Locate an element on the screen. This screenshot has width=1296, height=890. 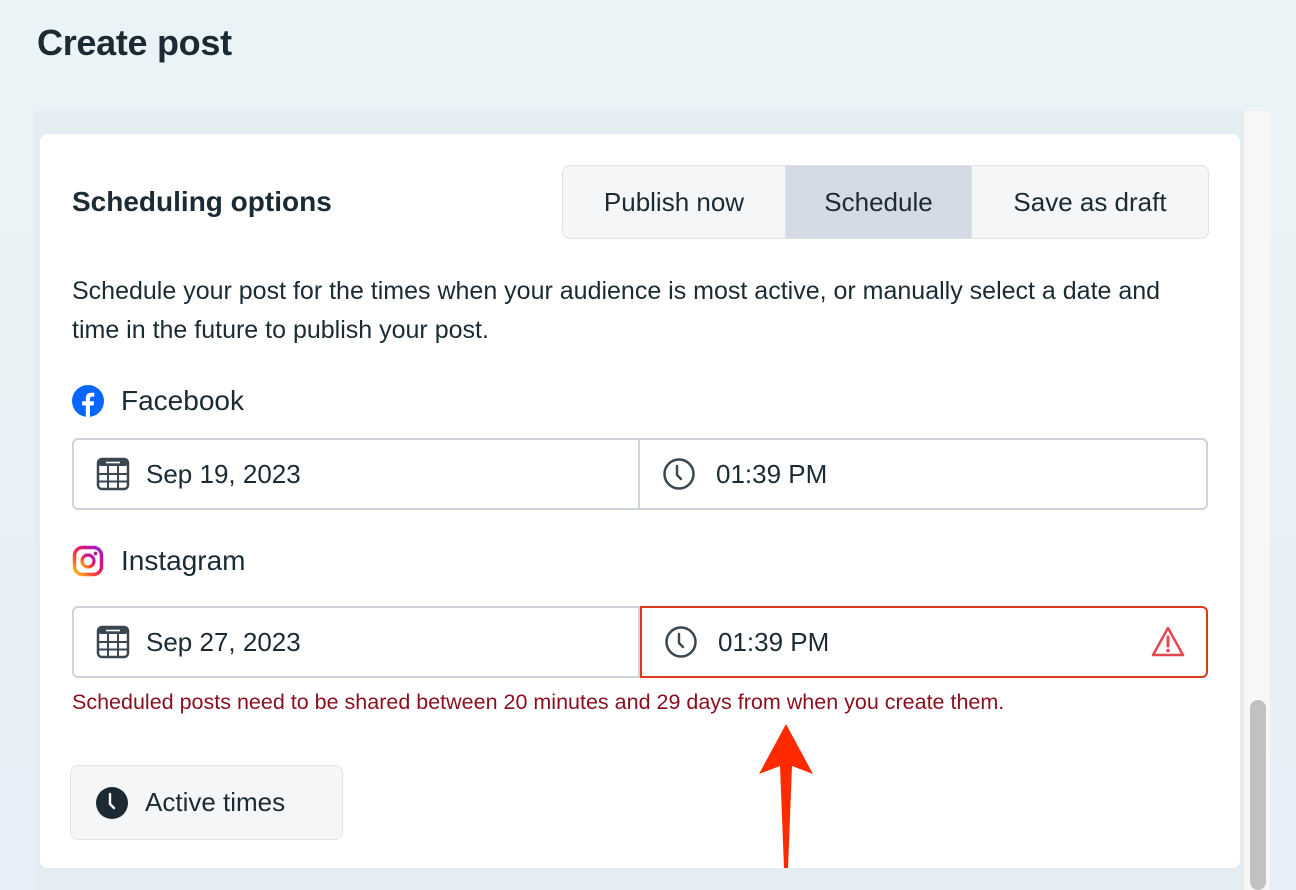
arrow-up-icon is located at coordinates (786, 796).